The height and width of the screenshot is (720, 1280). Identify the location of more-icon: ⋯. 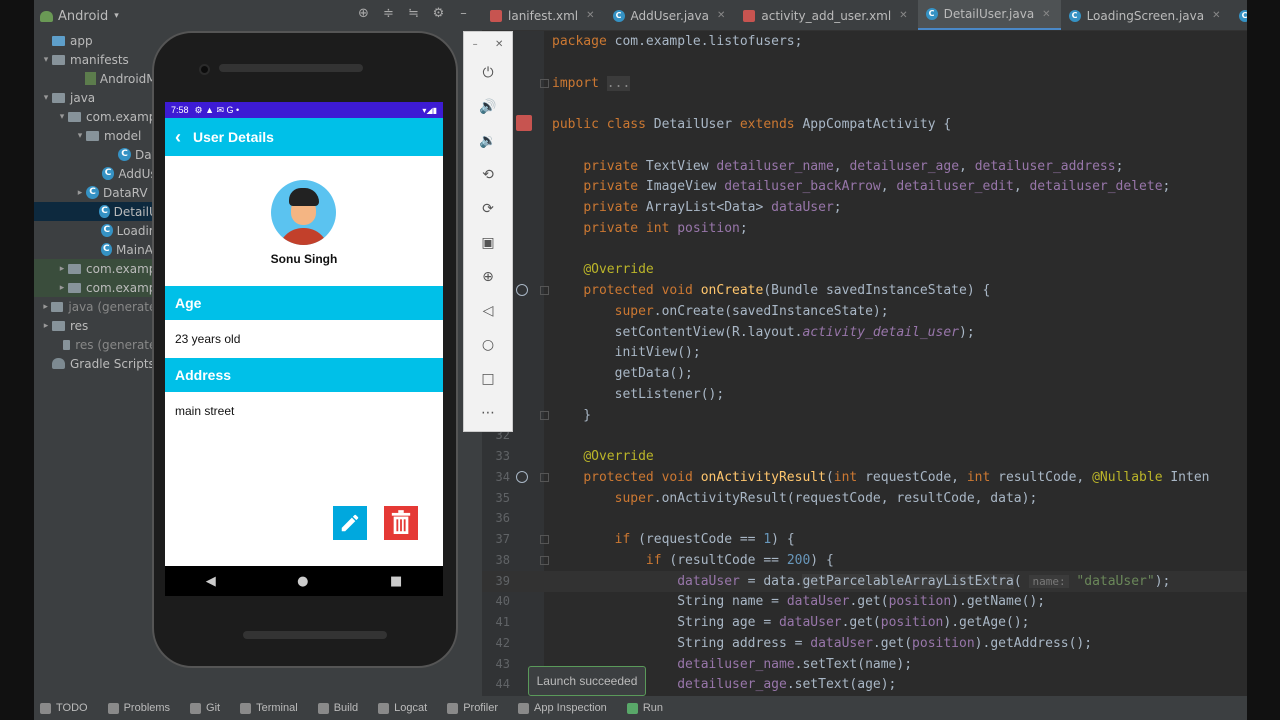
(488, 413).